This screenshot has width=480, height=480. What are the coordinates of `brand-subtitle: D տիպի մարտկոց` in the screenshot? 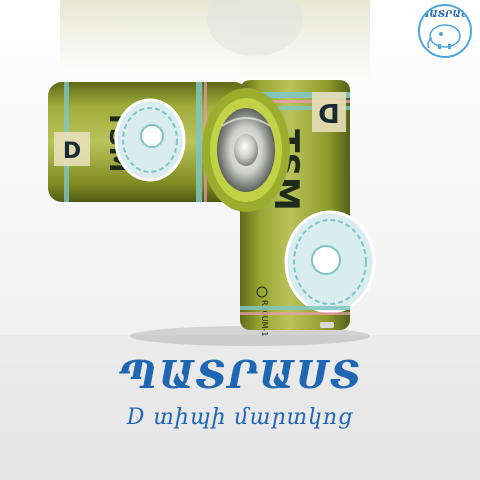 It's located at (240, 417).